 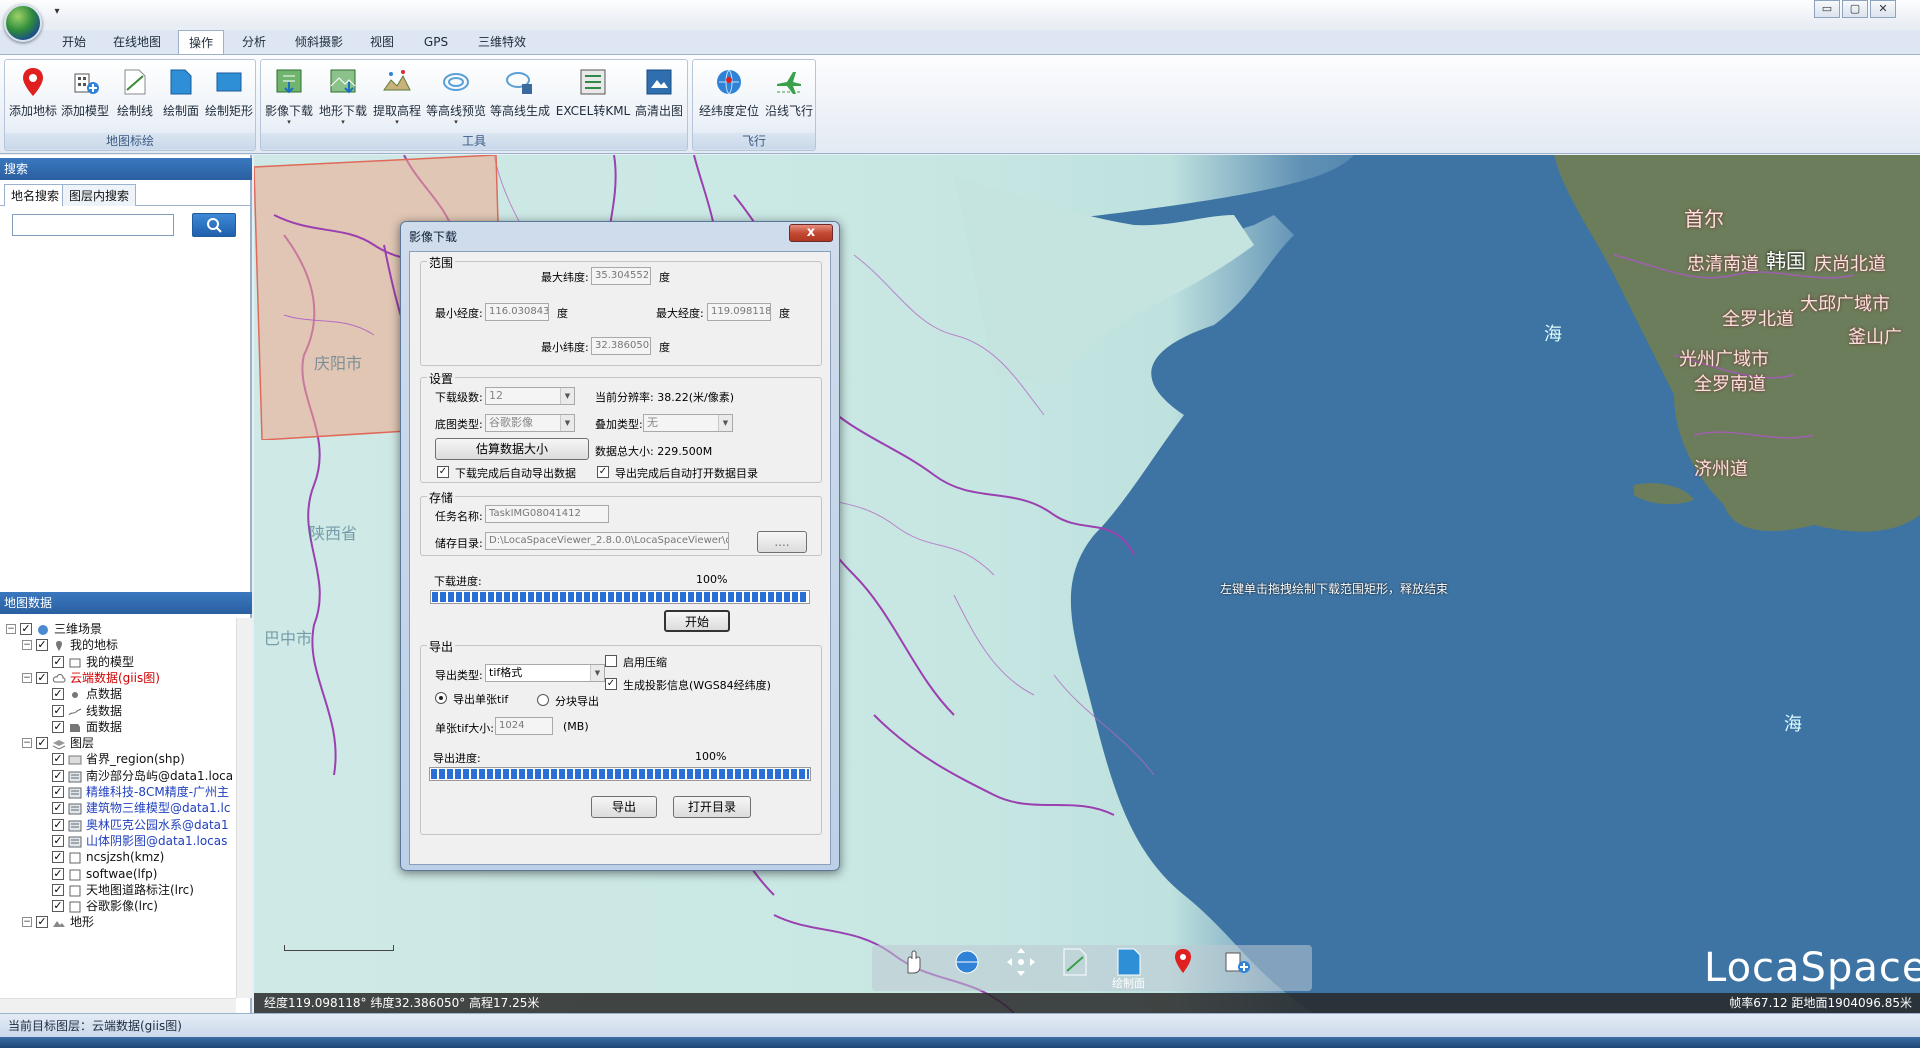 What do you see at coordinates (214, 225) in the screenshot?
I see `search-button` at bounding box center [214, 225].